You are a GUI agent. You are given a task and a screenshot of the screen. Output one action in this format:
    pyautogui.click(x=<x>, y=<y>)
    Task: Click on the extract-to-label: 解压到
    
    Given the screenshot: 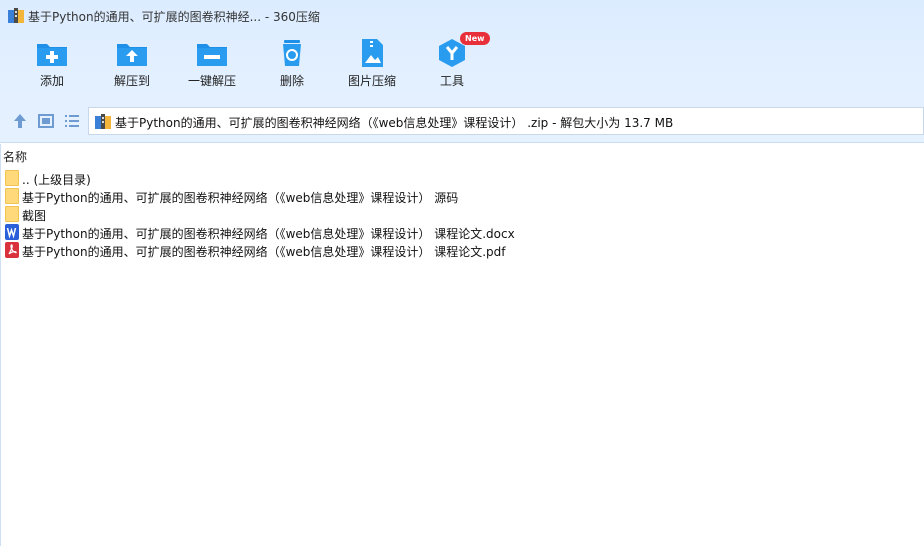 What is the action you would take?
    pyautogui.click(x=131, y=81)
    